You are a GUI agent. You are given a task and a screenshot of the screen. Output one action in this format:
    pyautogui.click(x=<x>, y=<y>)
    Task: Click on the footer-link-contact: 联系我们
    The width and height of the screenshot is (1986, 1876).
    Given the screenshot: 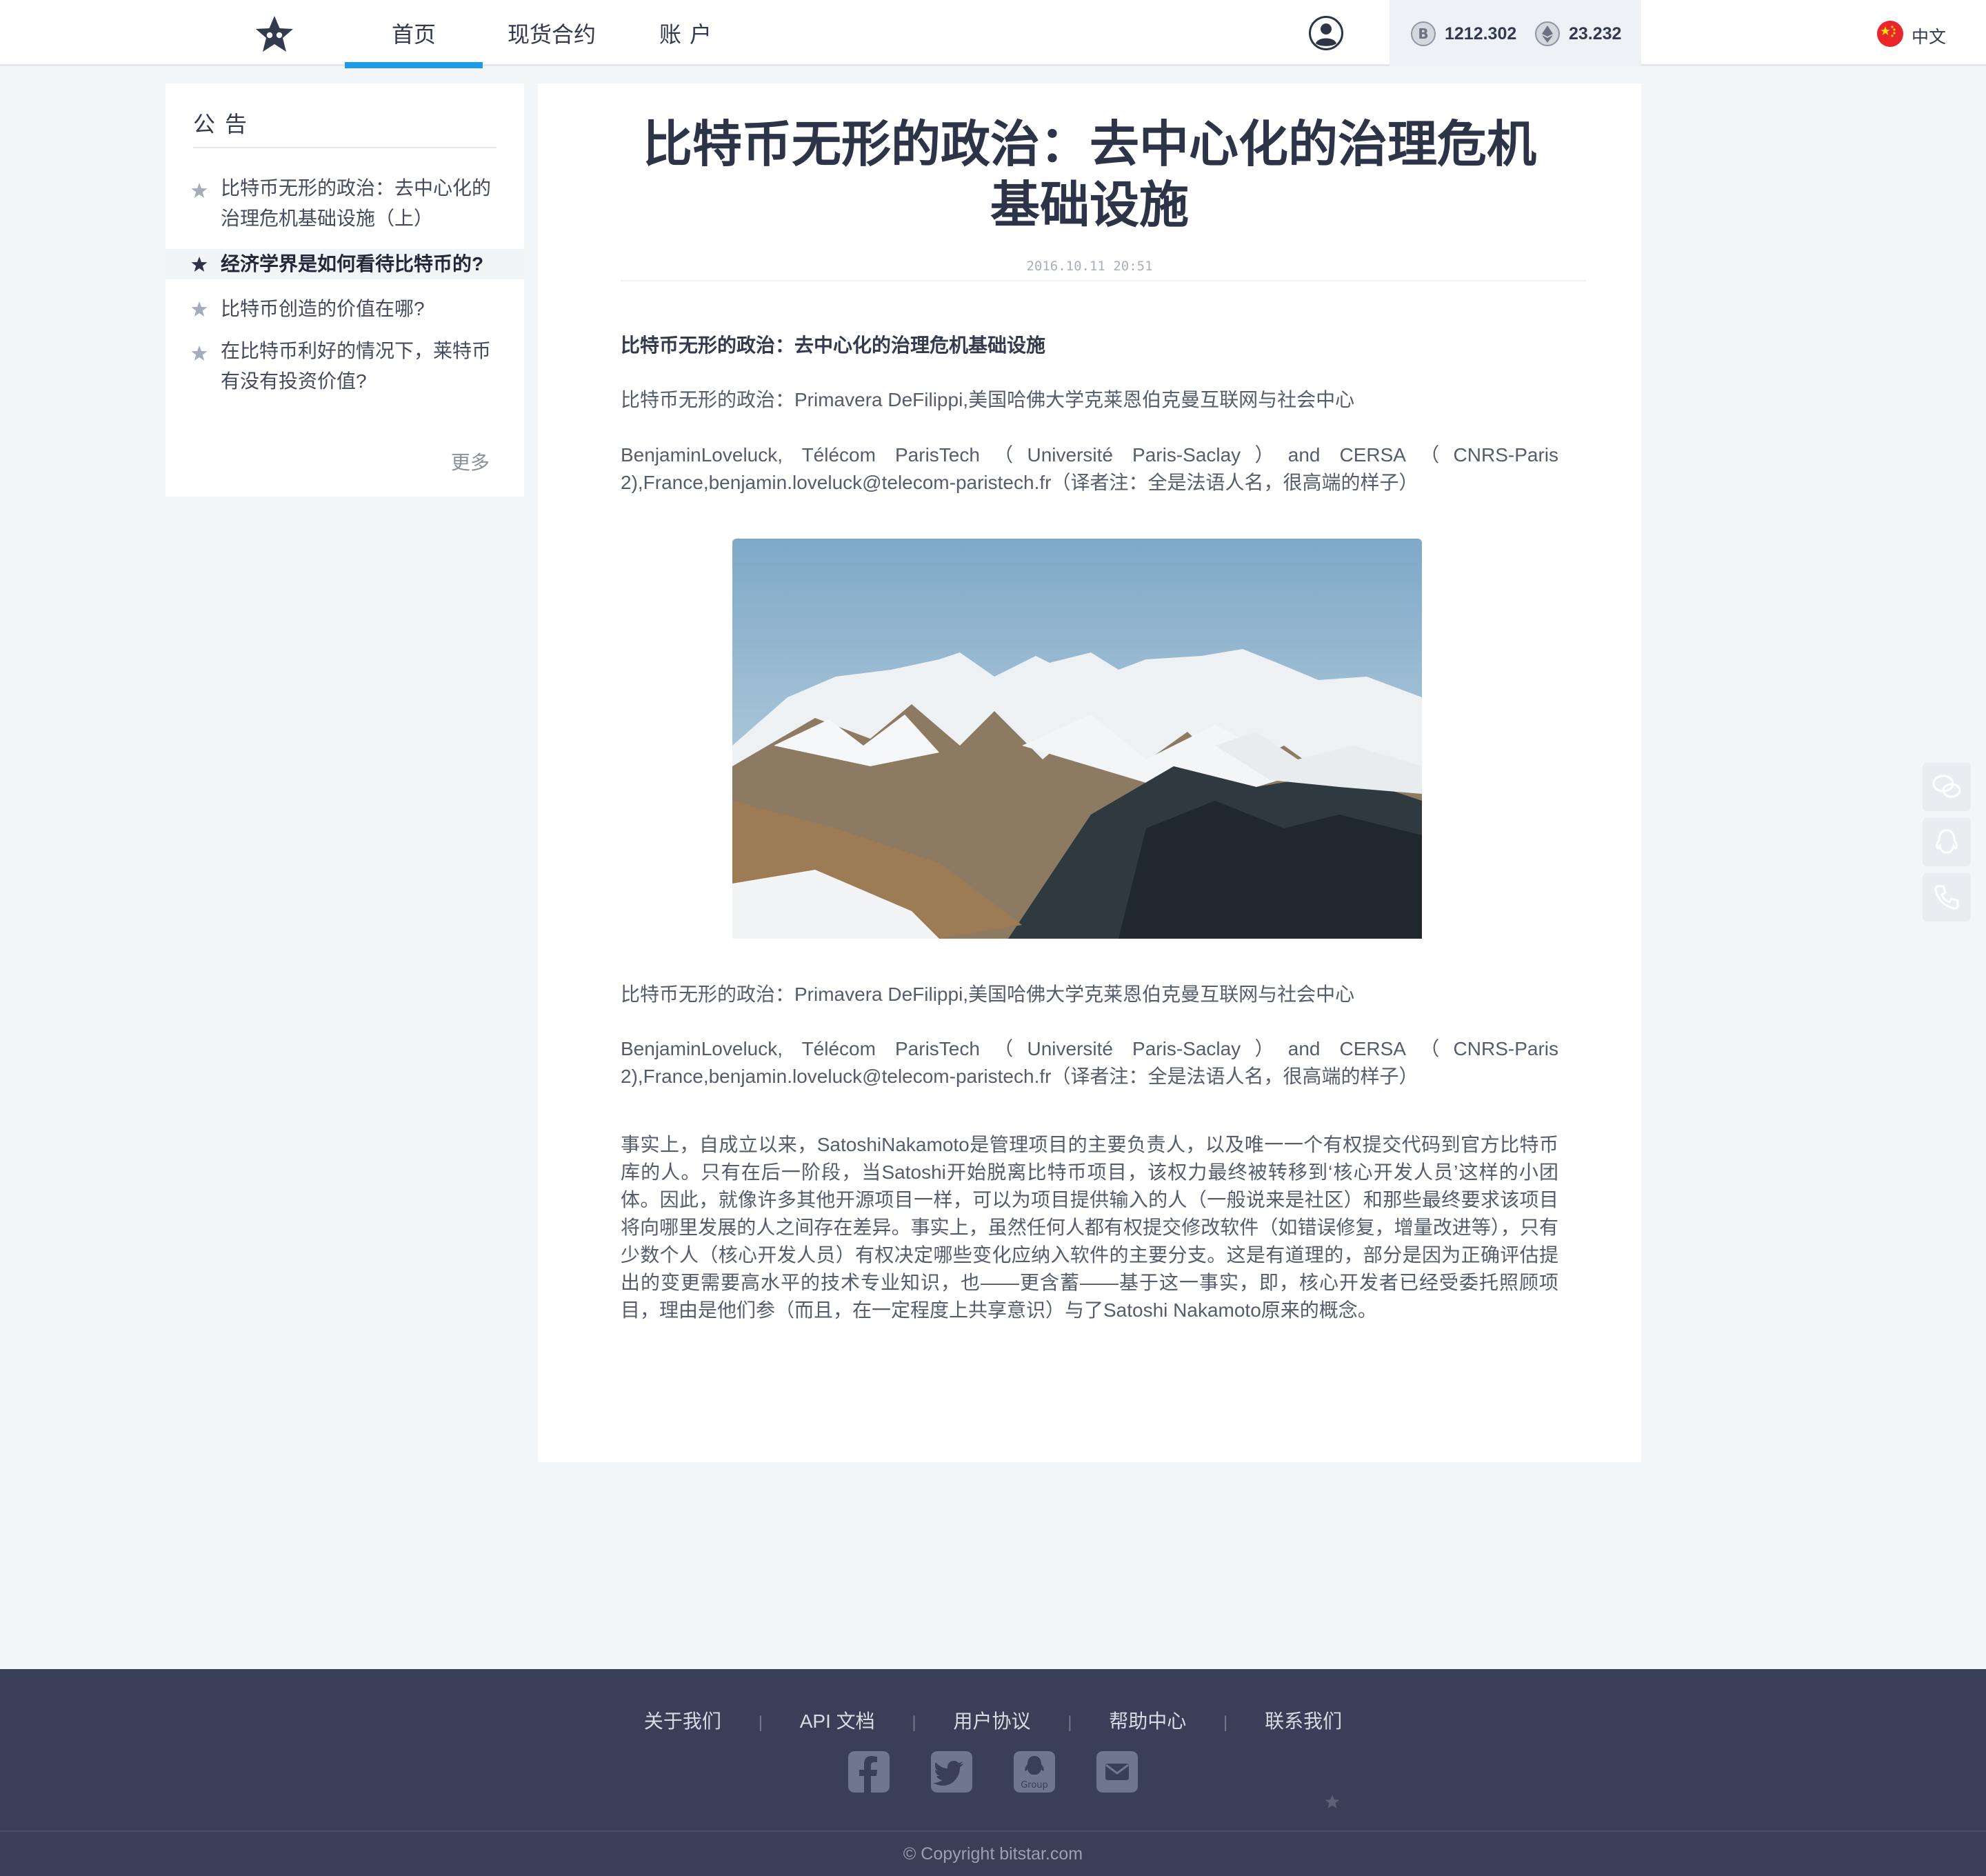 What is the action you would take?
    pyautogui.click(x=1303, y=1720)
    